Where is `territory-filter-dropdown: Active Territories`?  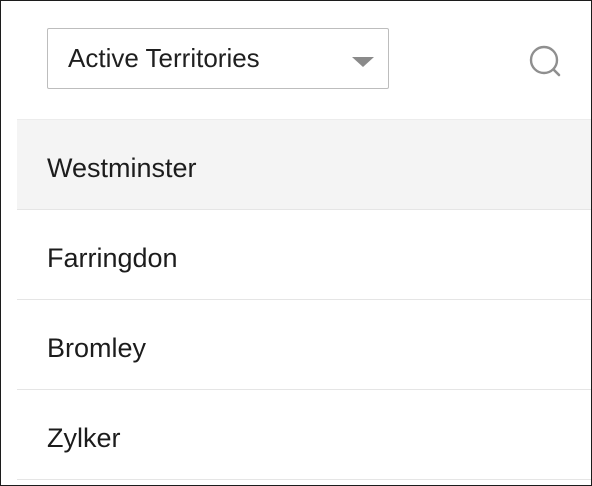
territory-filter-dropdown: Active Territories is located at coordinates (218, 58).